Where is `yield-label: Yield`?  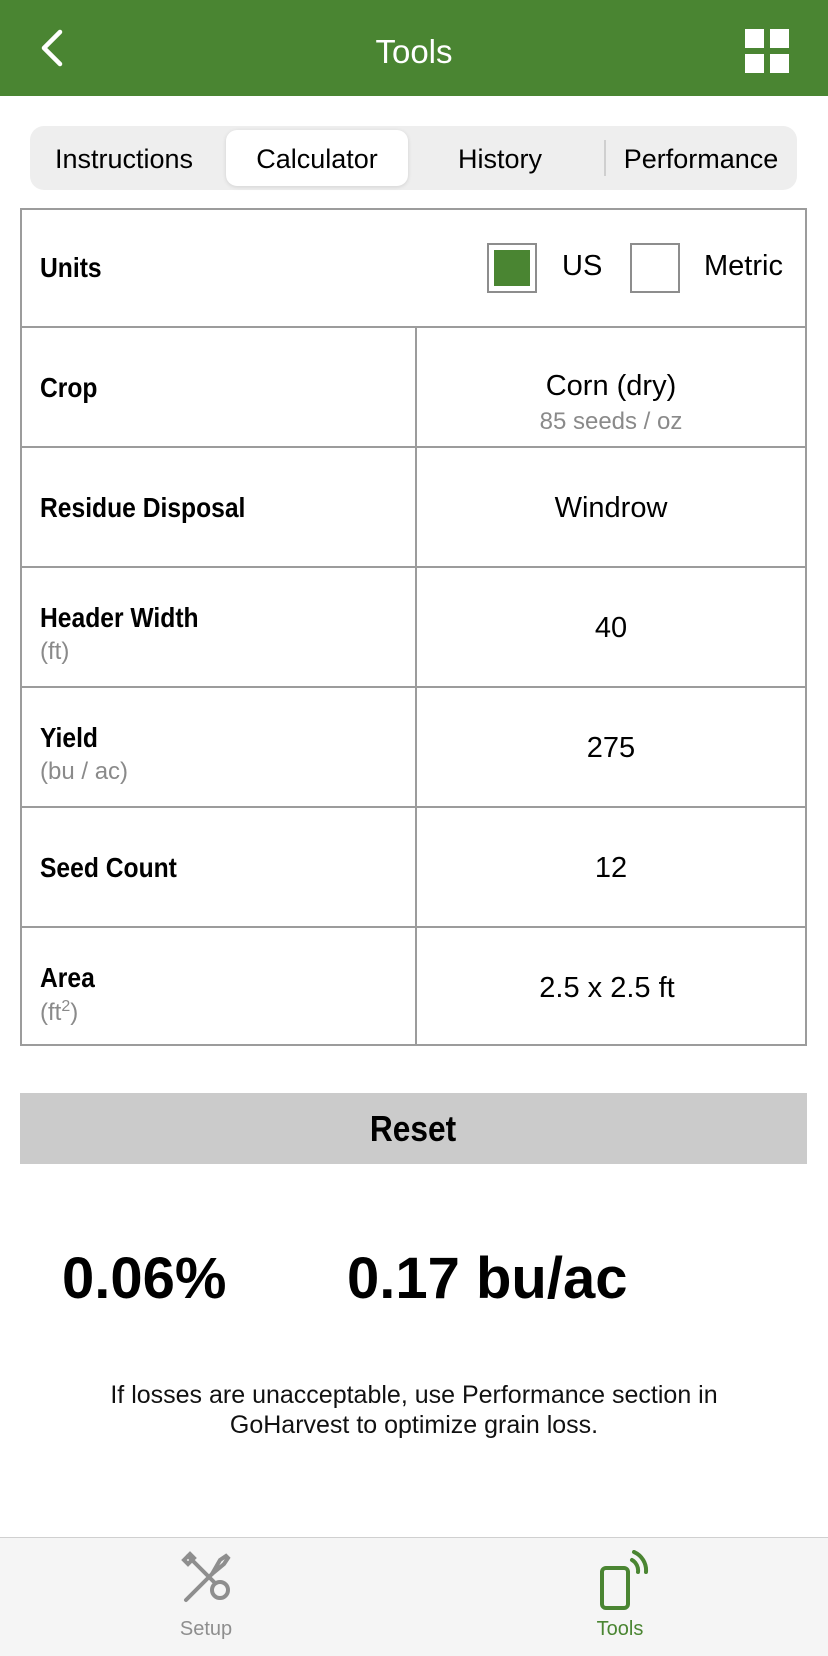 yield-label: Yield is located at coordinates (69, 737).